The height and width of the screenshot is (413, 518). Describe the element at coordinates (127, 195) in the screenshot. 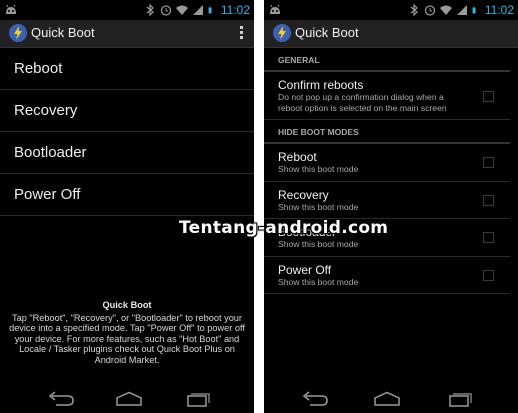

I see `menu-item-power-off: Power Off` at that location.